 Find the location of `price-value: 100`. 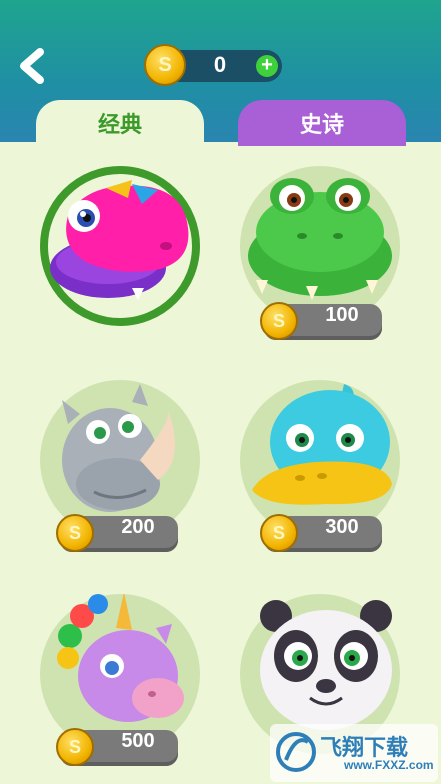

price-value: 100 is located at coordinates (342, 315).